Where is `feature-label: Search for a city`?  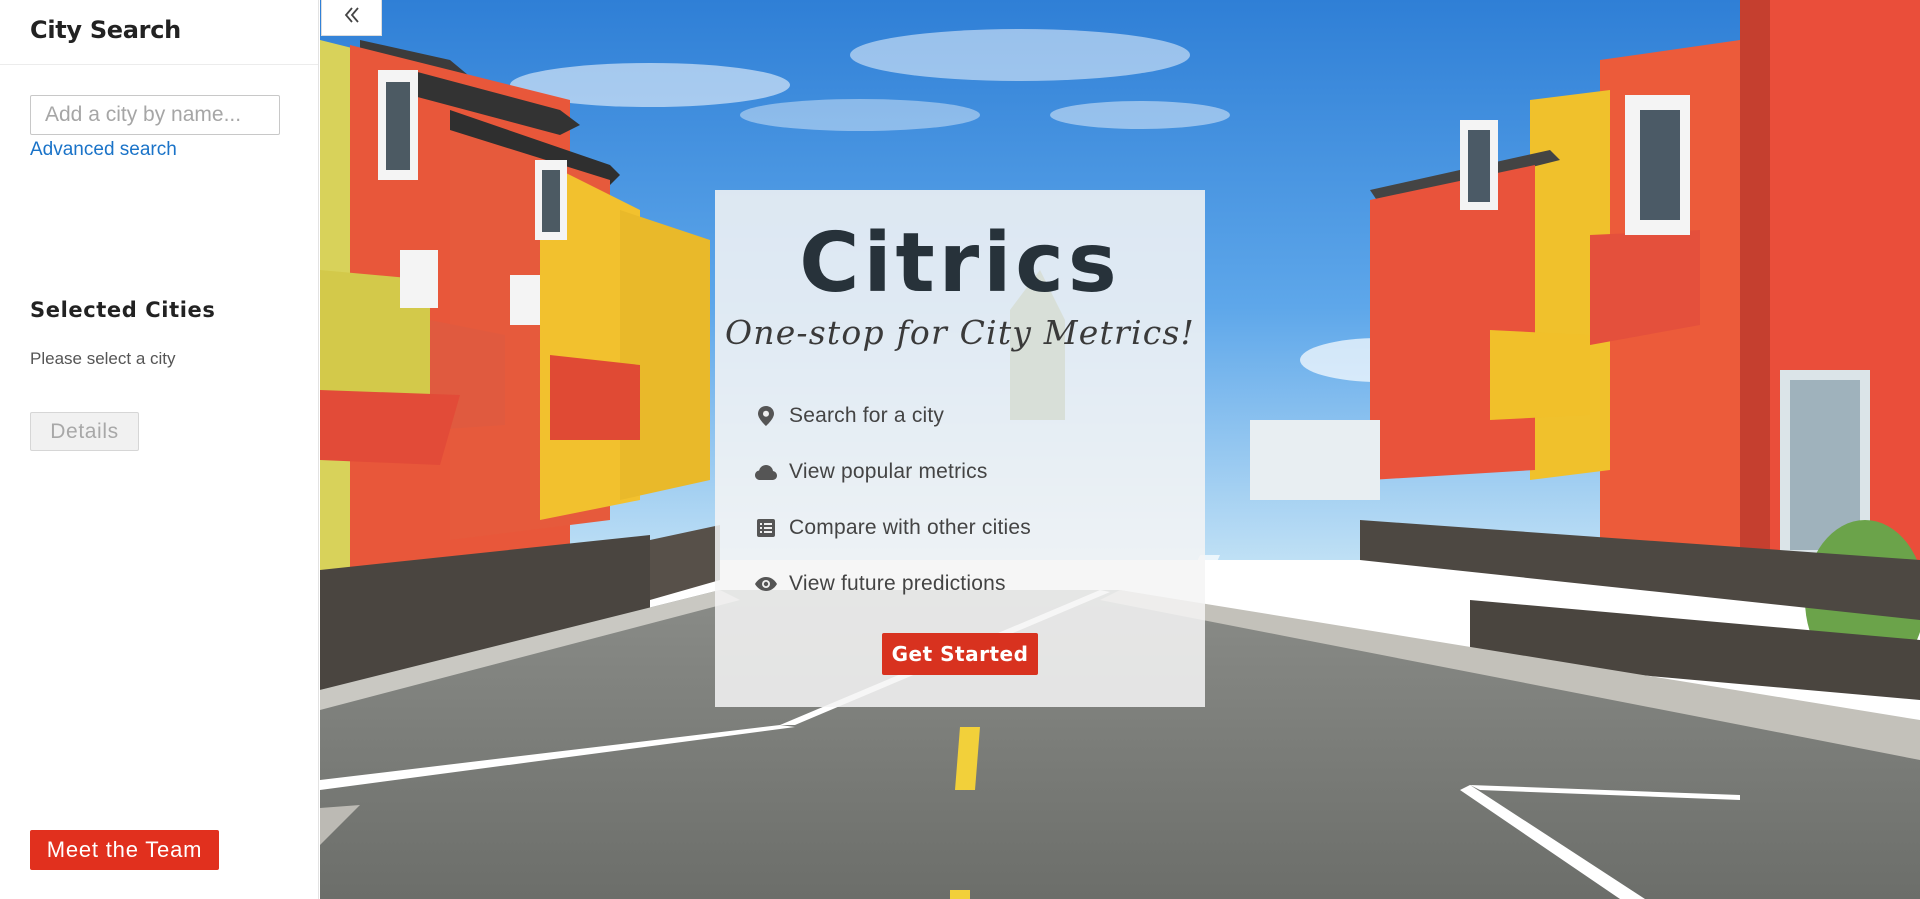 feature-label: Search for a city is located at coordinates (867, 415).